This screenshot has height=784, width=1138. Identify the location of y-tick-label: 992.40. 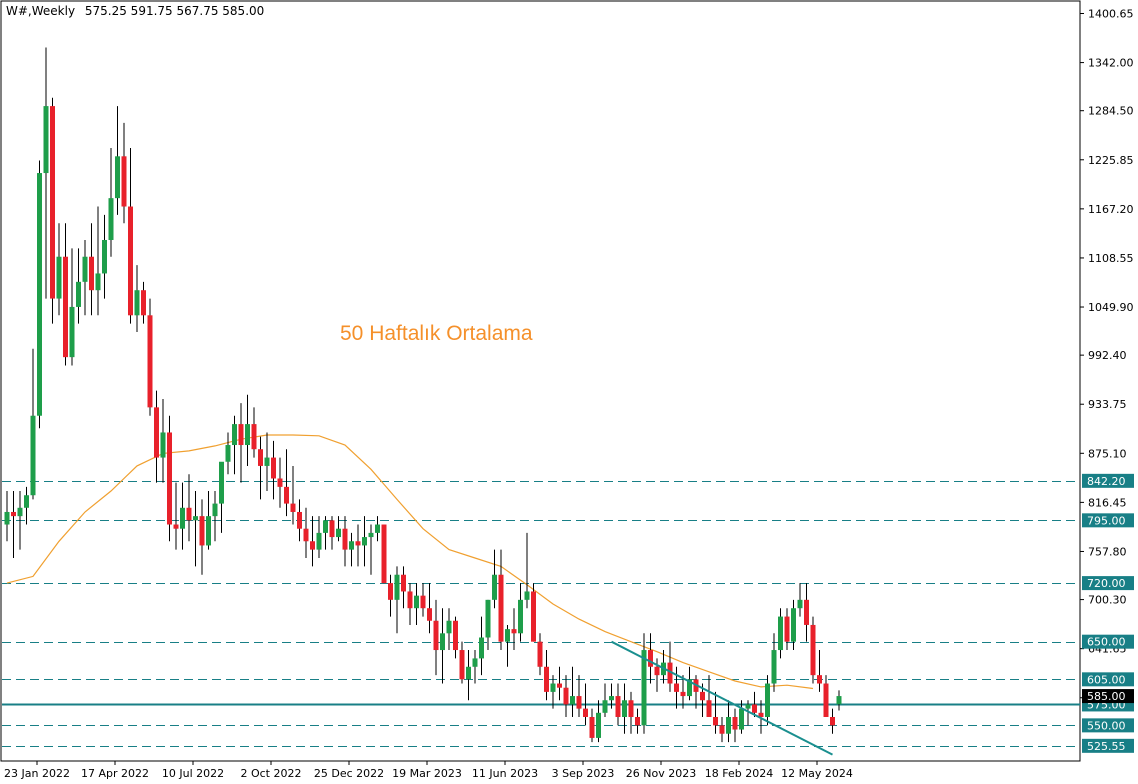
(1107, 355).